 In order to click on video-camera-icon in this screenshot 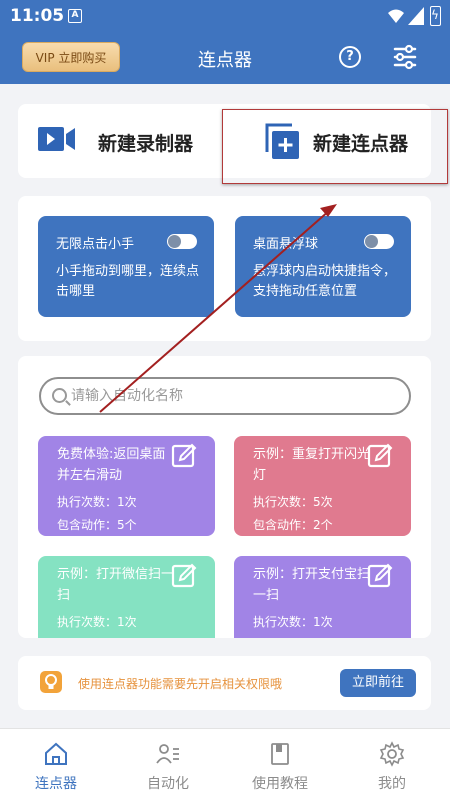, I will do `click(56, 139)`.